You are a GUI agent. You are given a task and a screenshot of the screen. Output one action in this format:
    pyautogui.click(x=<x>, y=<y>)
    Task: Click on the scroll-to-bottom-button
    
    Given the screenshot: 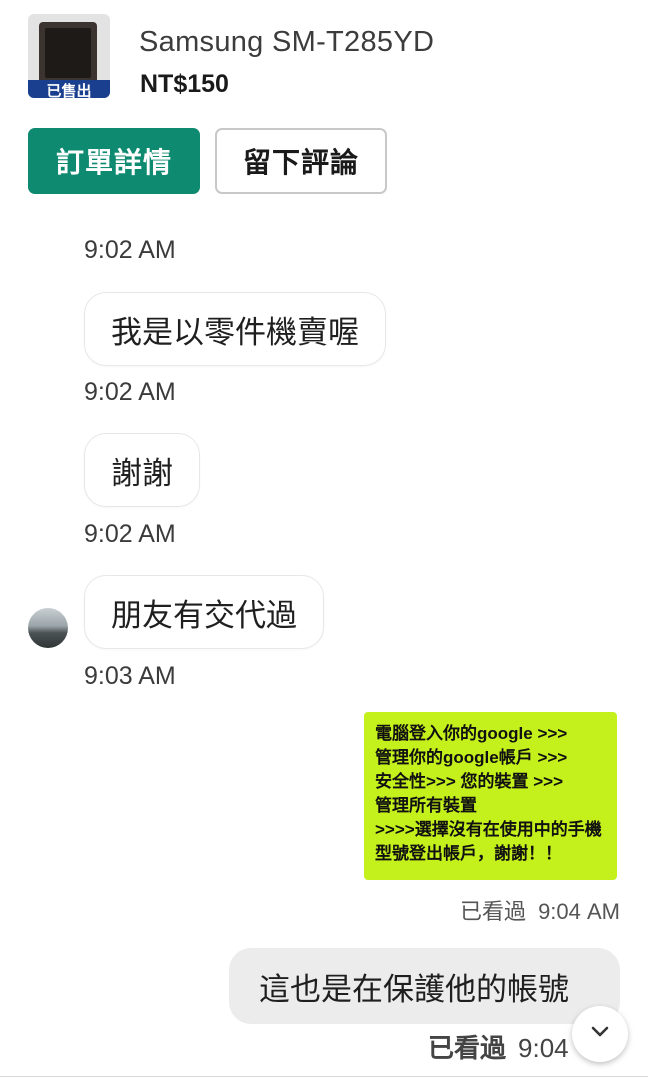 What is the action you would take?
    pyautogui.click(x=600, y=1034)
    